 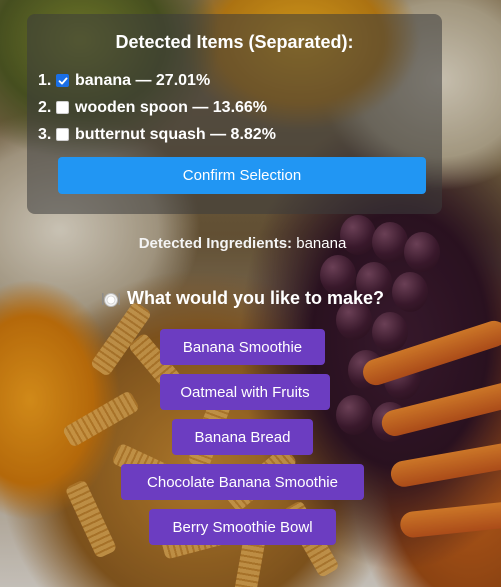 I want to click on detected-ingredients: Detected Ingredients: banana, so click(x=242, y=243).